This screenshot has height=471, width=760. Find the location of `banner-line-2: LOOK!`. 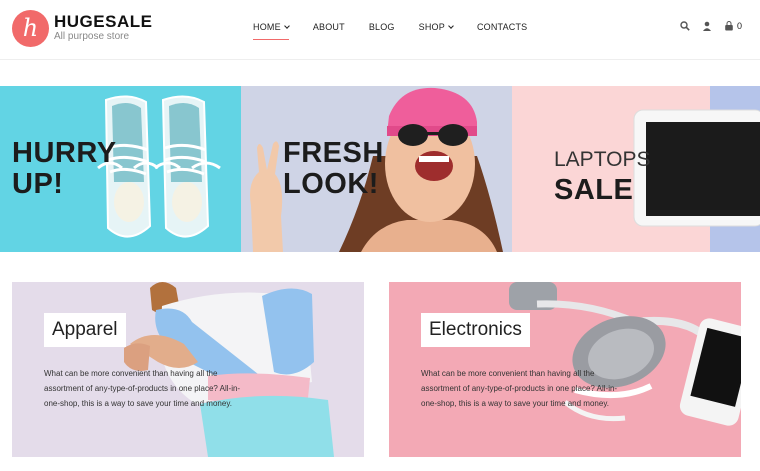

banner-line-2: LOOK! is located at coordinates (331, 184).